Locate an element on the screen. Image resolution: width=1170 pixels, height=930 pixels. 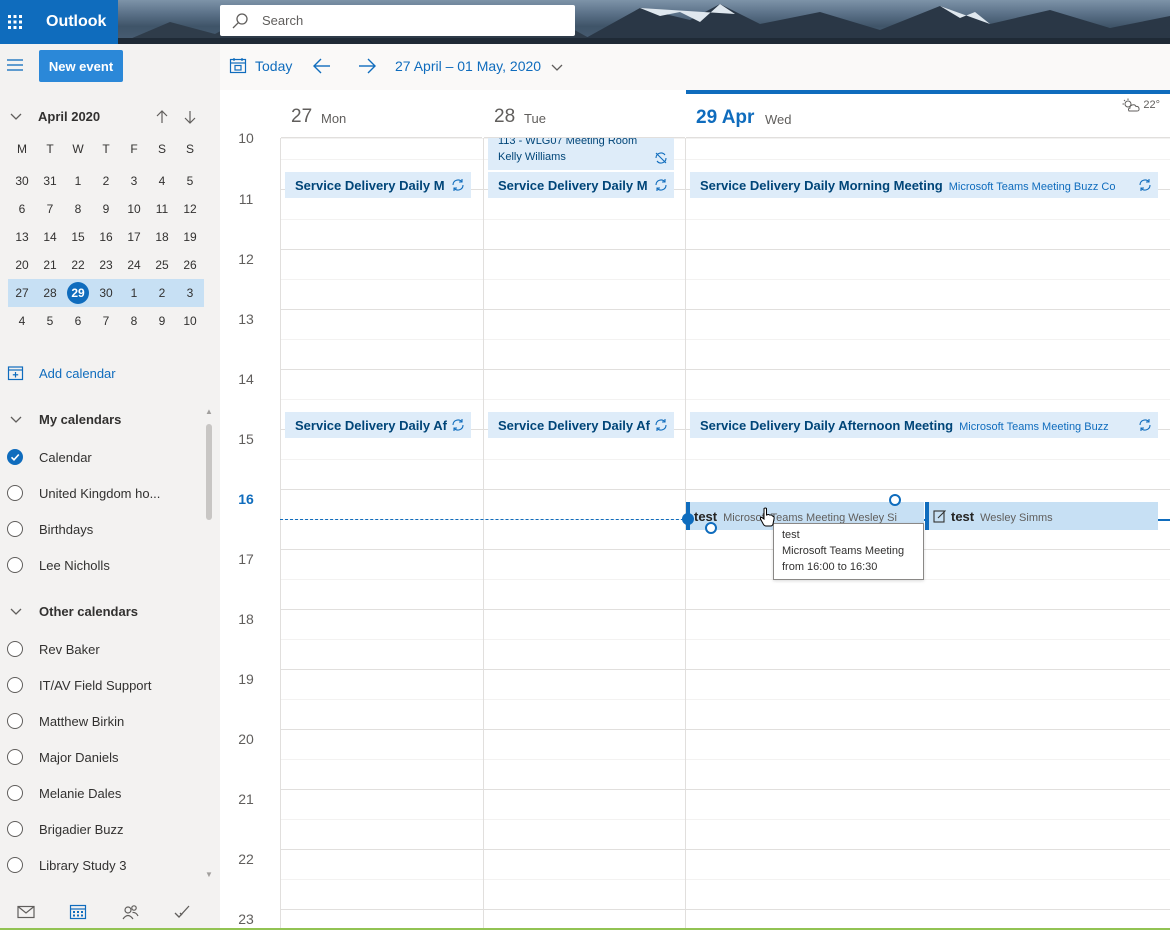
calendar-item-it-av-field-support: IT/AV Field Support is located at coordinates (102, 685).